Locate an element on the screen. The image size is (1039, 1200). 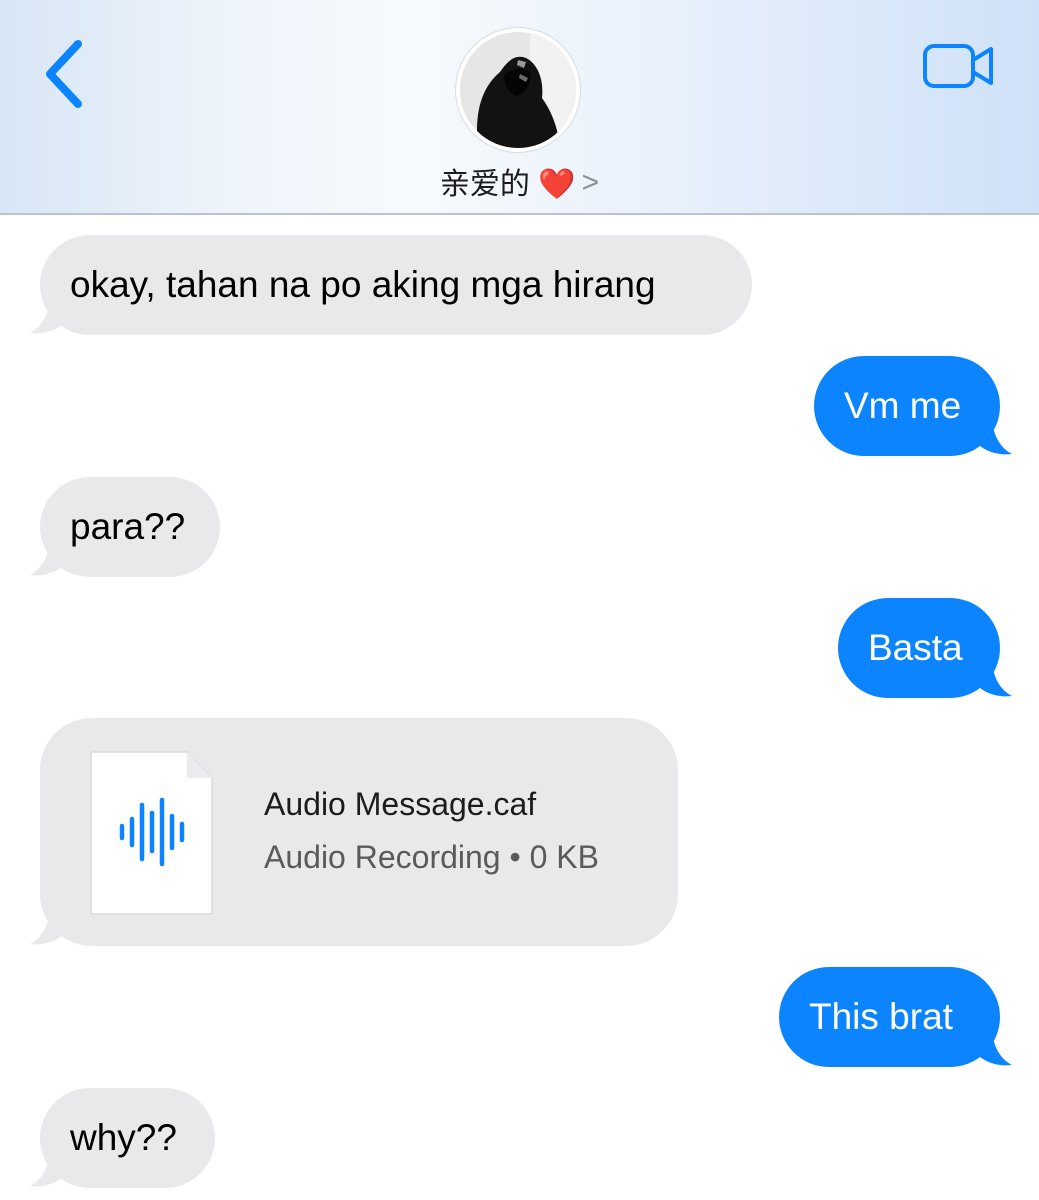
attachment-subtitle: Audio Recording • 0 KB is located at coordinates (431, 857).